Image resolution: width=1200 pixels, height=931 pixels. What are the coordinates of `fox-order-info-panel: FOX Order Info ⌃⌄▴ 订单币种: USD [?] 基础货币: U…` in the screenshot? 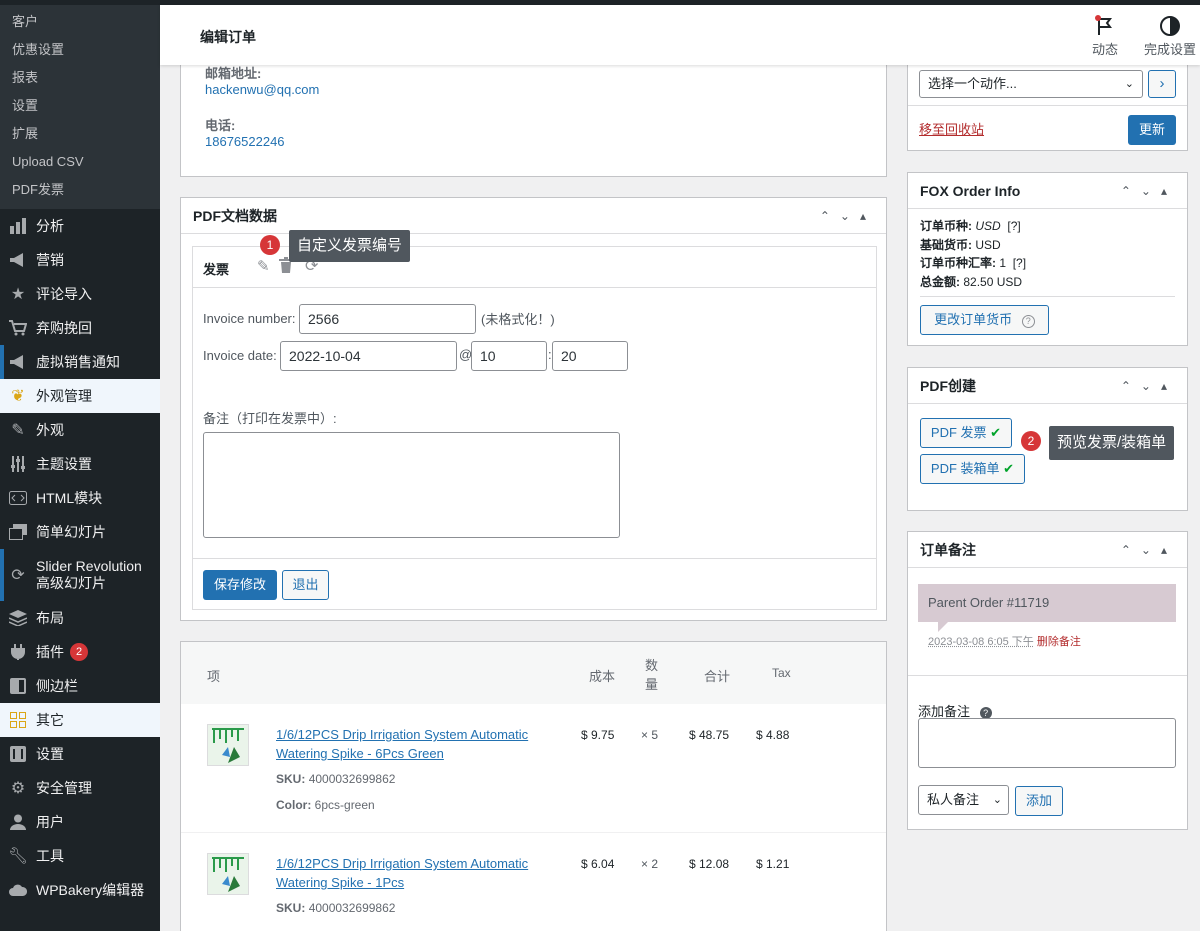 It's located at (1047, 259).